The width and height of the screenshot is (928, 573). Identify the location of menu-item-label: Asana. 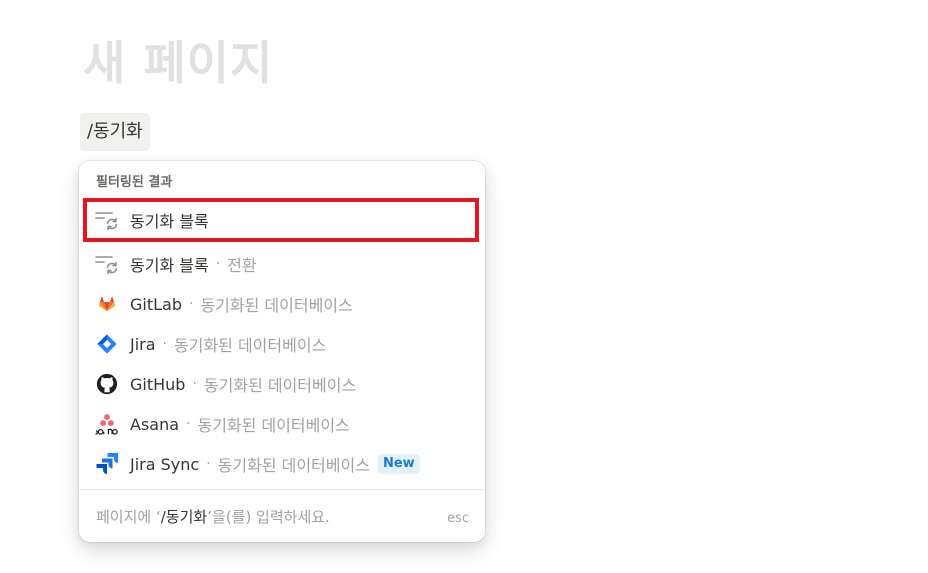
(155, 424).